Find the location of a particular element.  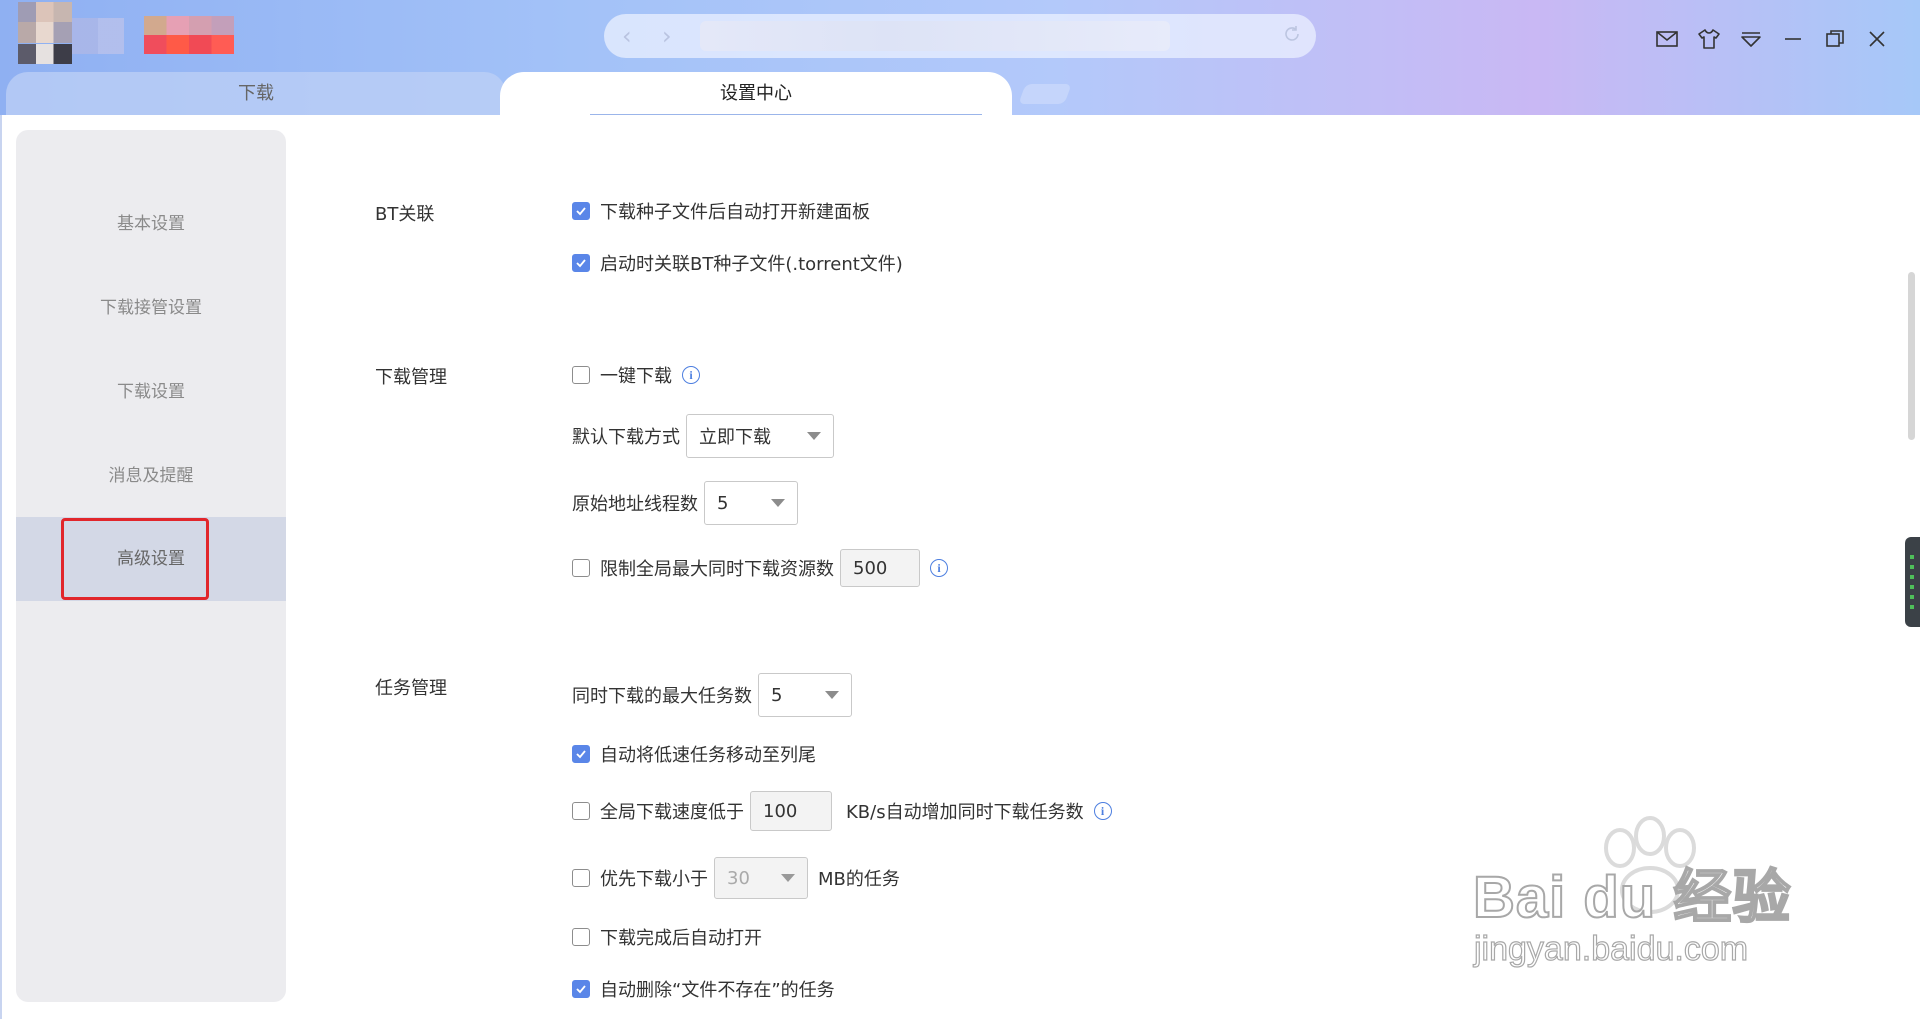

threads-select: 5 is located at coordinates (751, 503).